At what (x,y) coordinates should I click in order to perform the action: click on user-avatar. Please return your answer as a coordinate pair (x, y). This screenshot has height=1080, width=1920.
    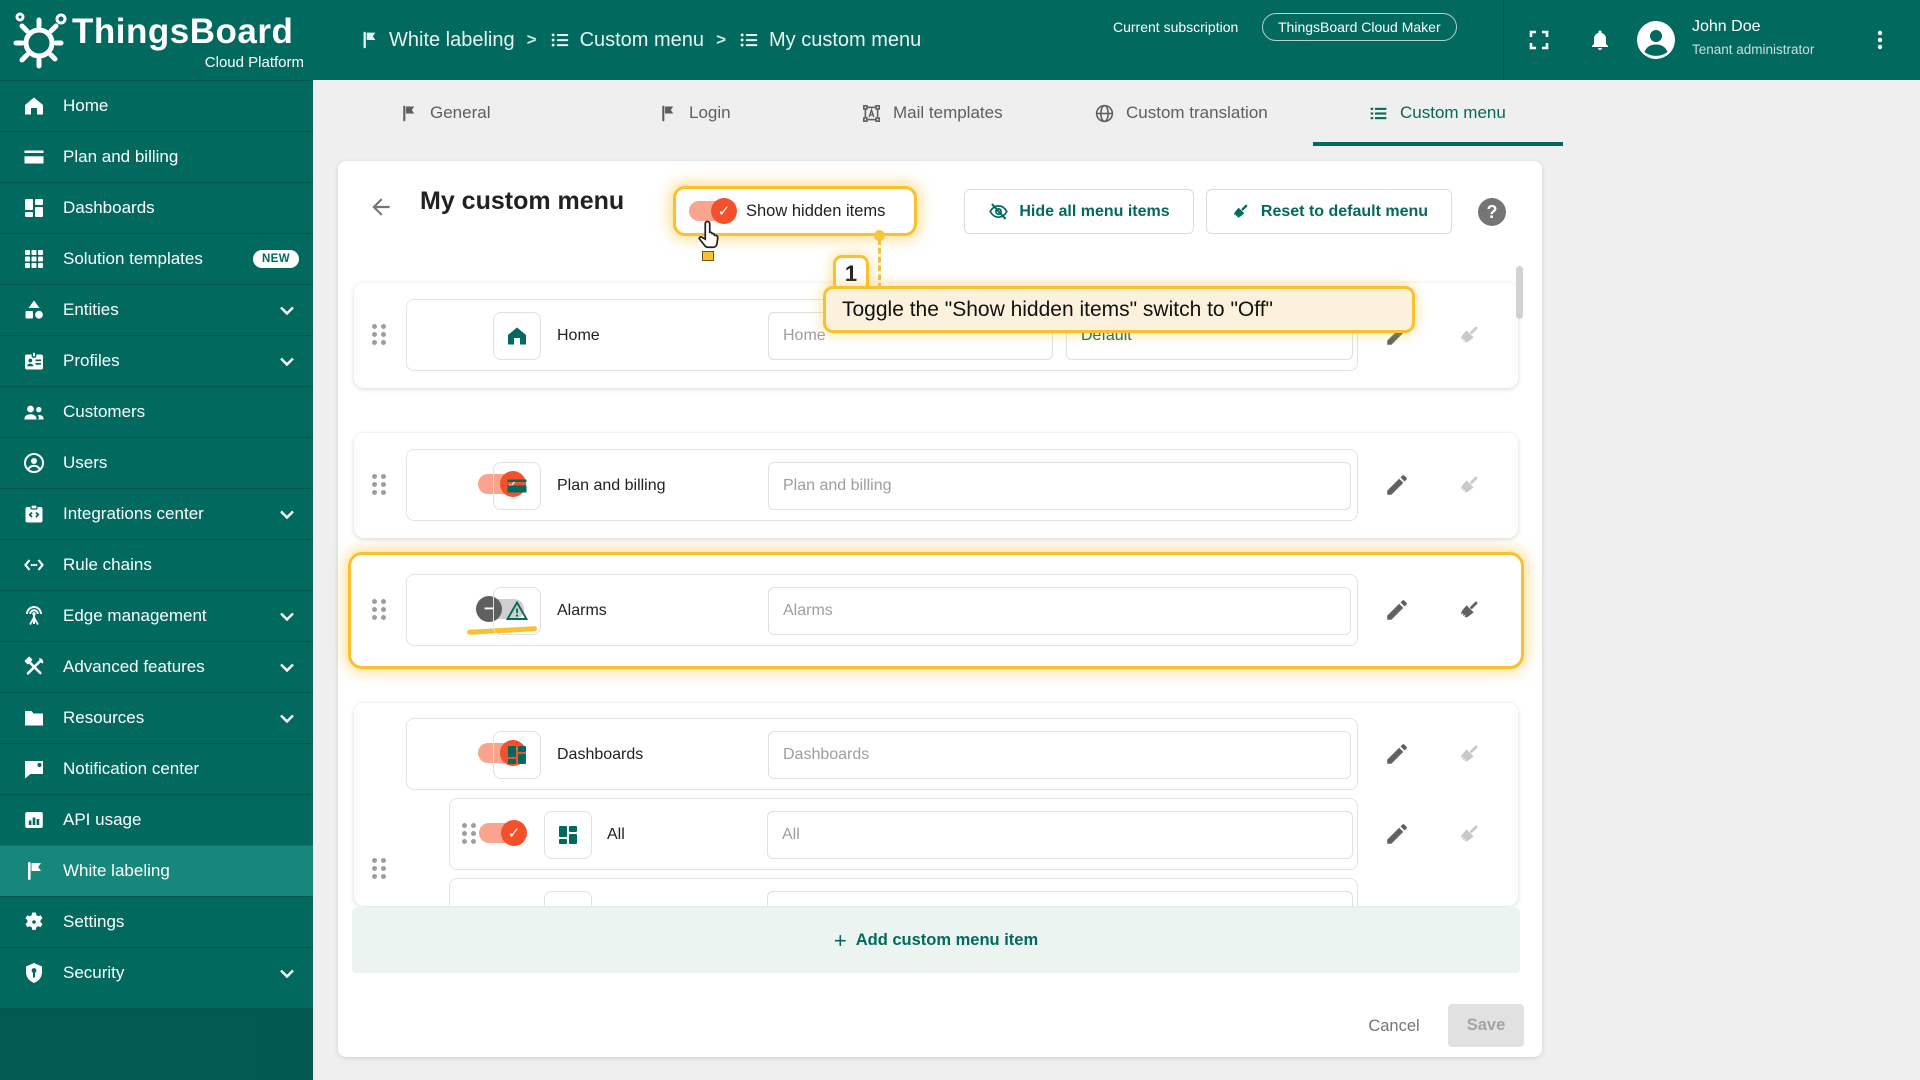
    Looking at the image, I should click on (1656, 40).